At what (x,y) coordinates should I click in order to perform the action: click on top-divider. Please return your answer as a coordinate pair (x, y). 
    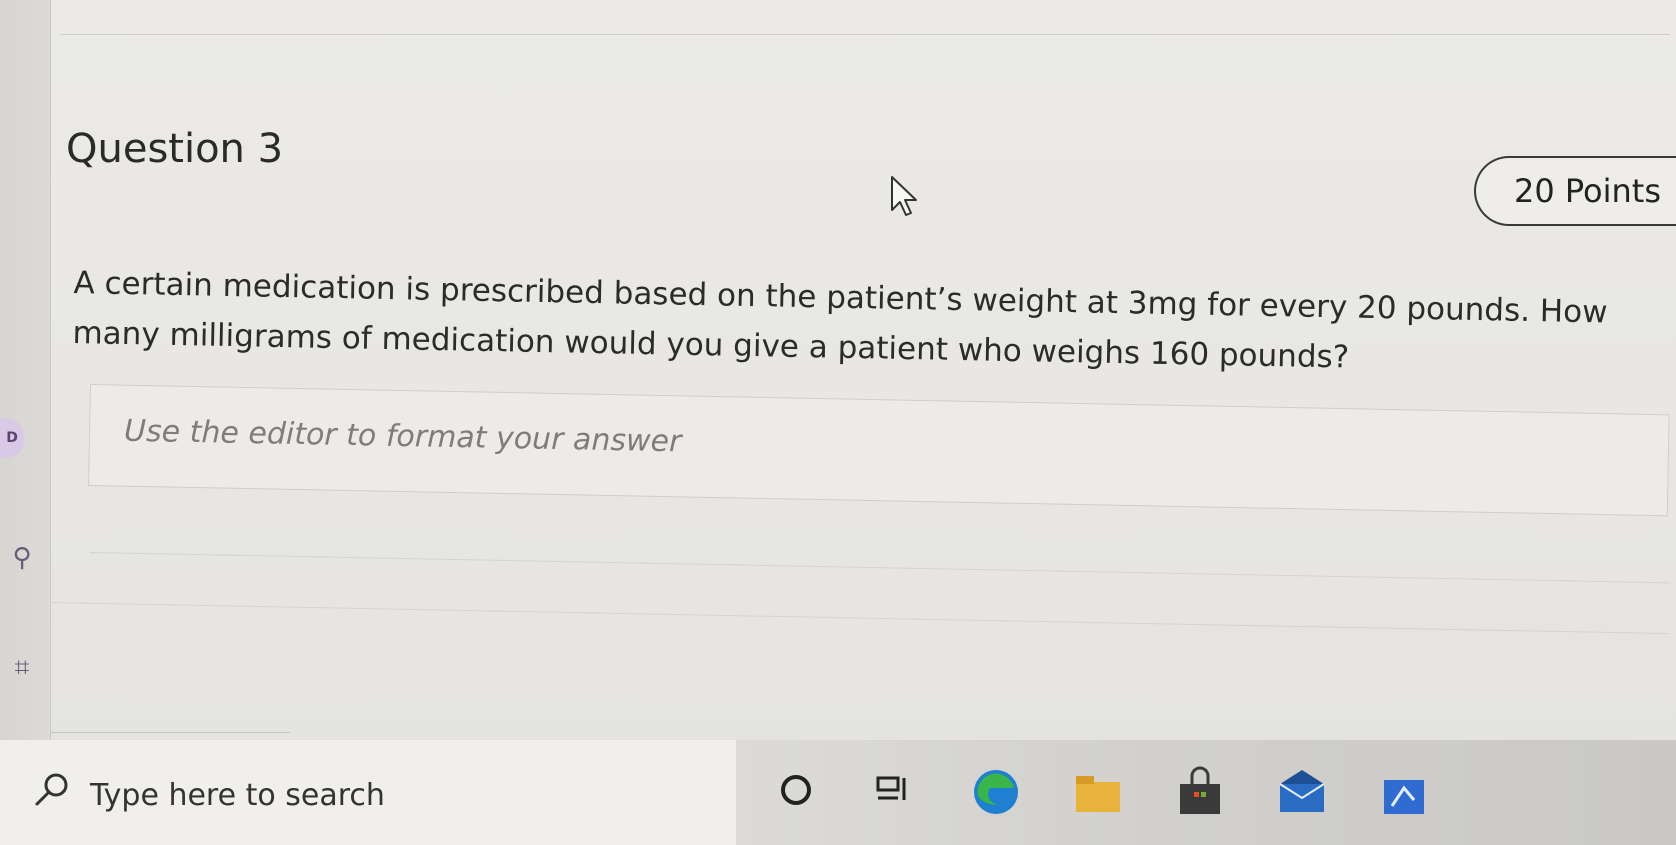
    Looking at the image, I should click on (865, 34).